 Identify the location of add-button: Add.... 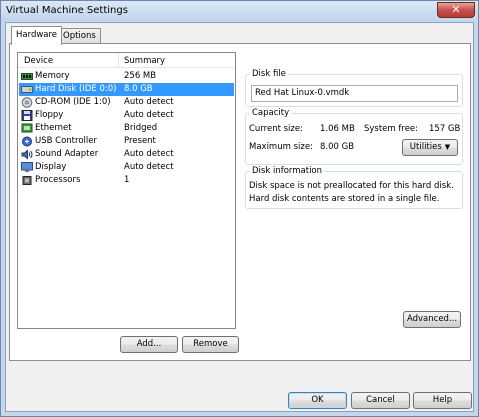
(149, 344).